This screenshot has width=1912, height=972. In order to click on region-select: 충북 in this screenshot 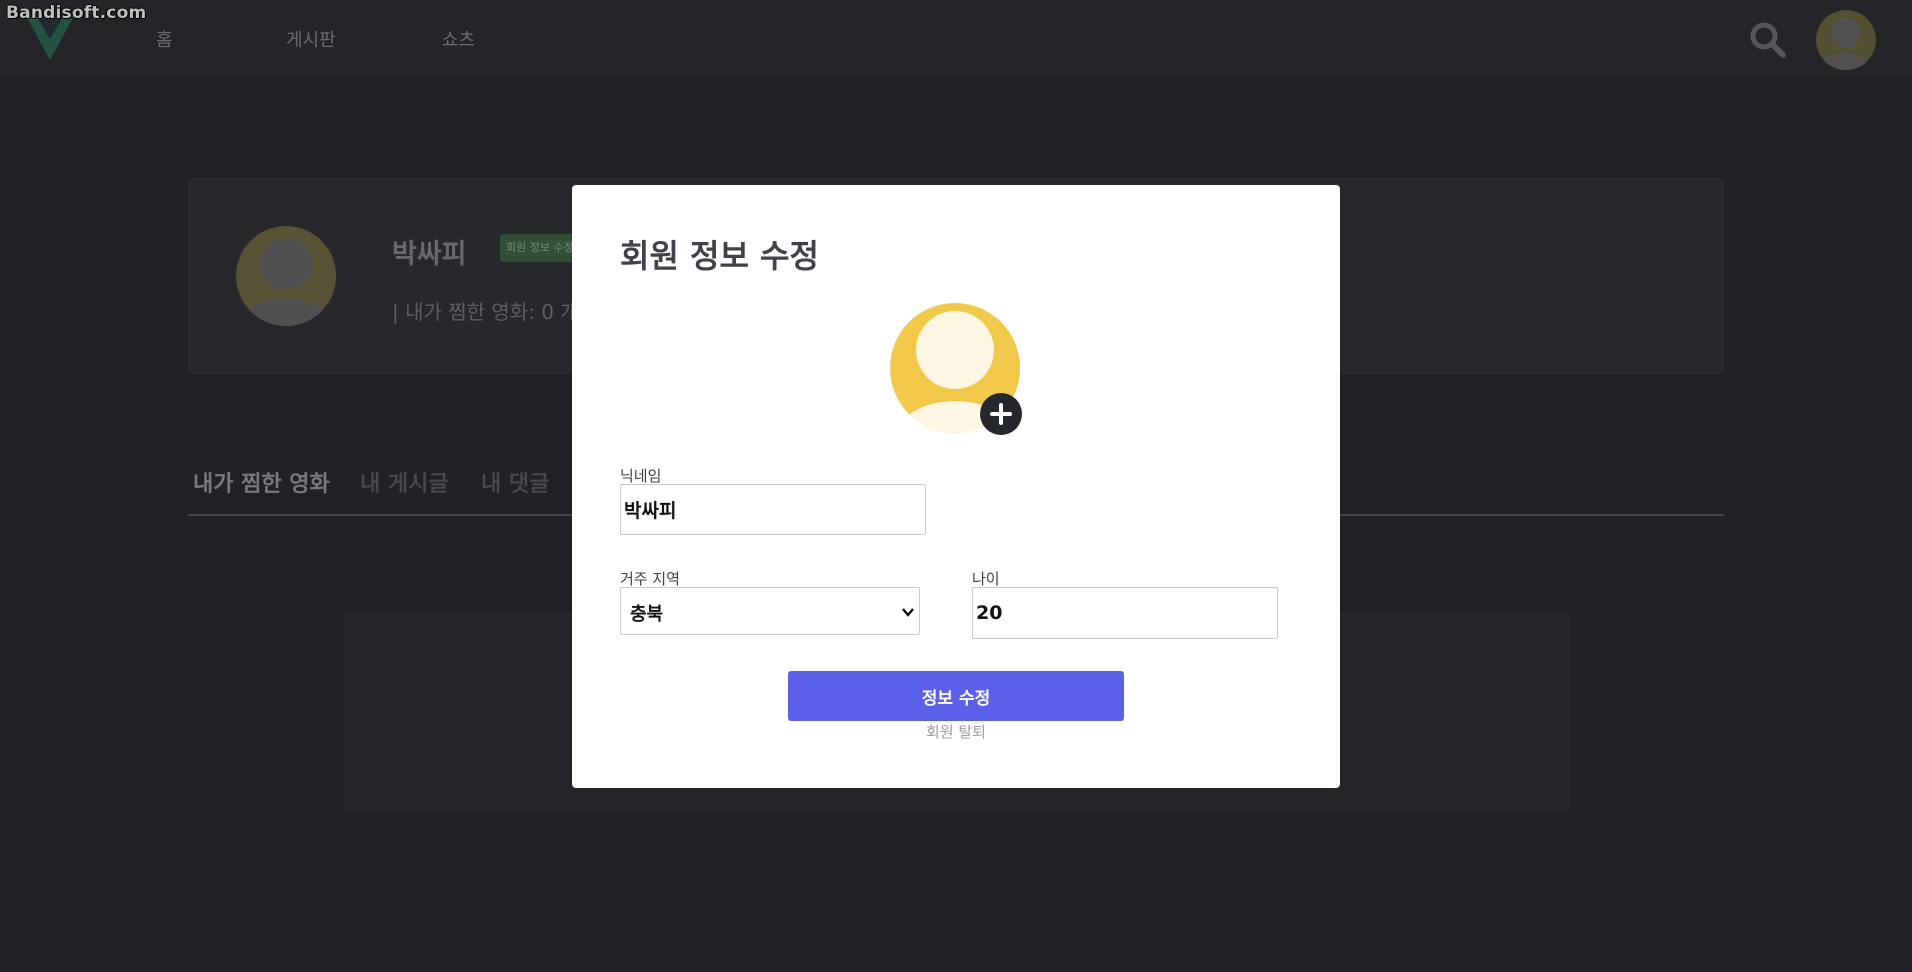, I will do `click(770, 611)`.